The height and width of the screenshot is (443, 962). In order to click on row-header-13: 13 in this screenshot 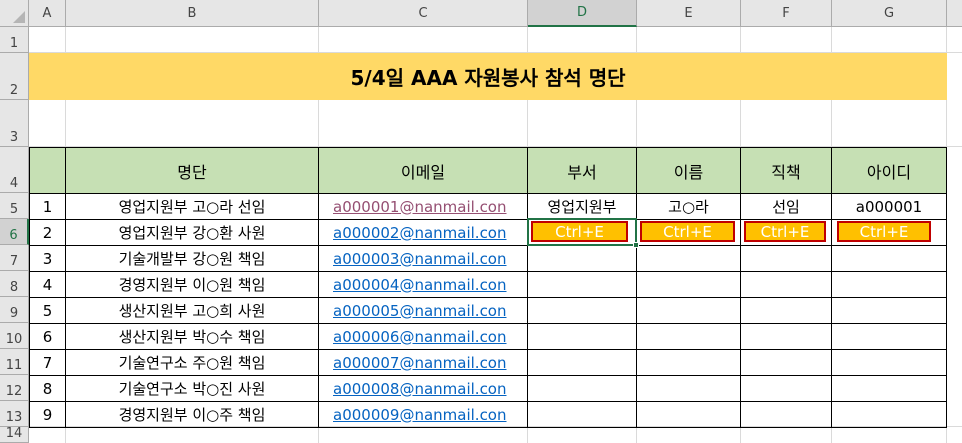, I will do `click(14, 414)`.